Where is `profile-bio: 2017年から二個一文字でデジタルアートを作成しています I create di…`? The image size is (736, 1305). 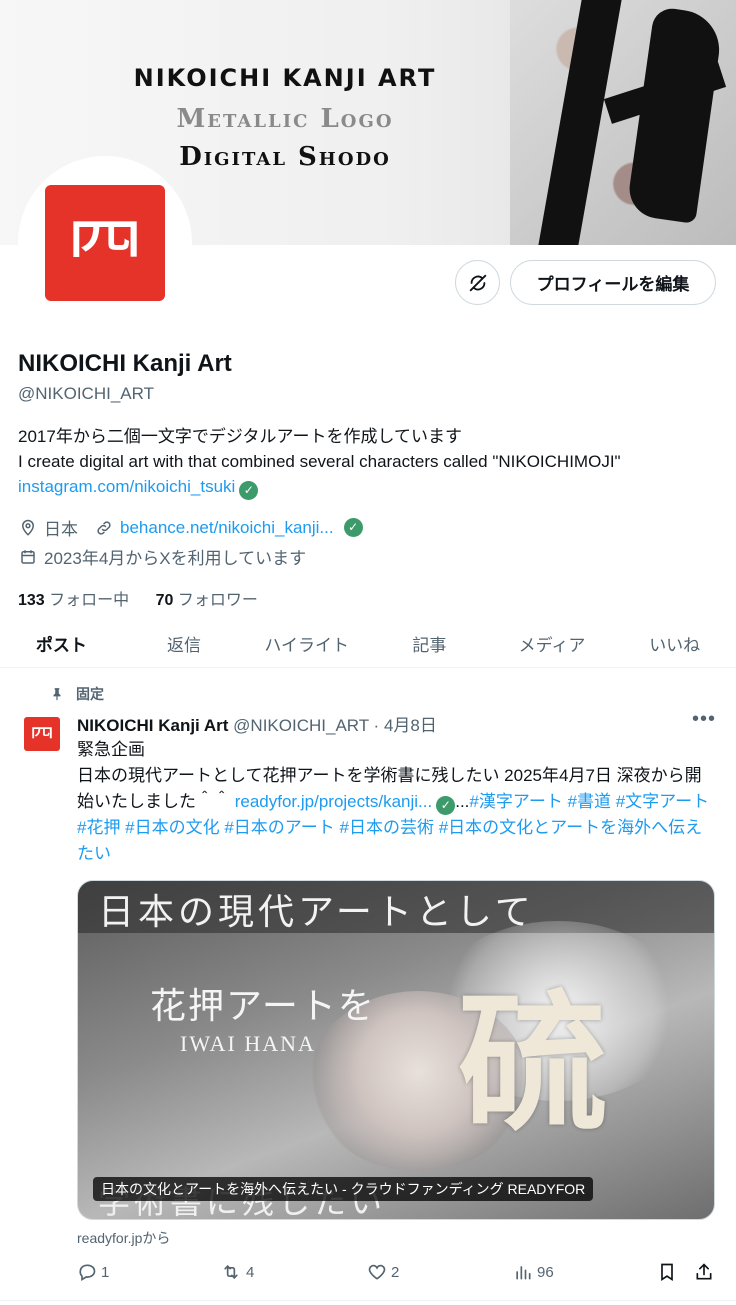 profile-bio: 2017年から二個一文字でデジタルアートを作成しています I create di… is located at coordinates (373, 462).